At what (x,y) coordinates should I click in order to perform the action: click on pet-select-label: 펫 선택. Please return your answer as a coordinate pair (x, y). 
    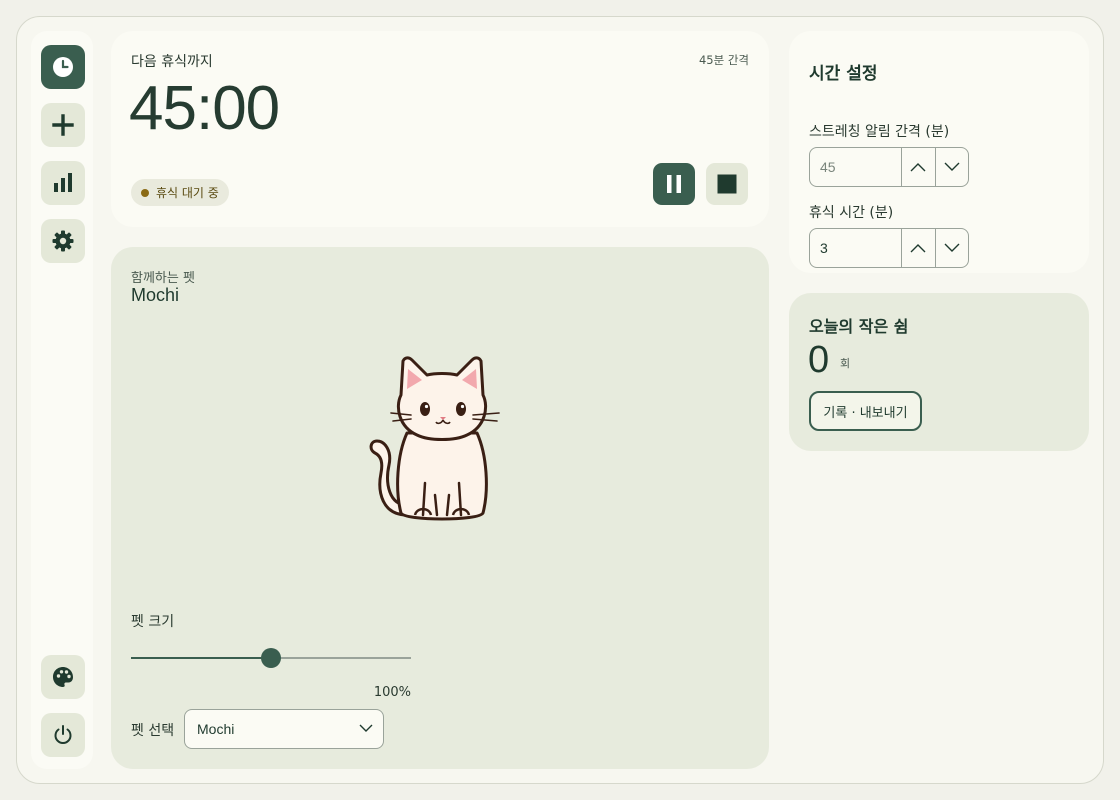
    Looking at the image, I should click on (153, 731).